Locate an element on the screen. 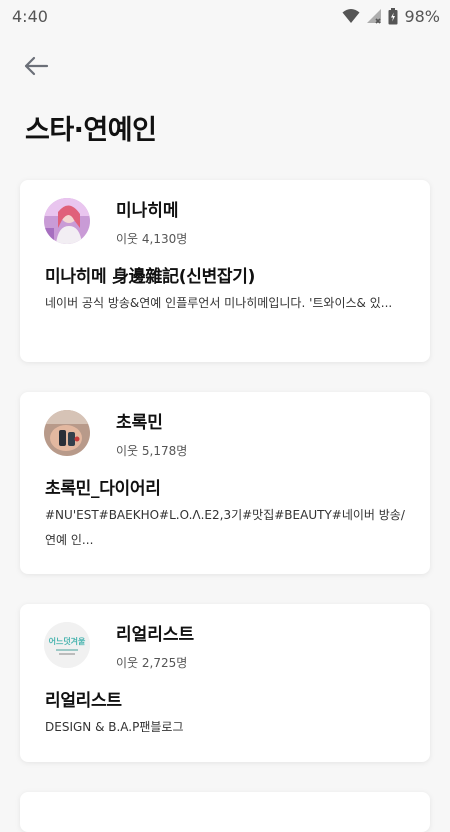 This screenshot has width=450, height=832. back-arrow-icon is located at coordinates (36, 66).